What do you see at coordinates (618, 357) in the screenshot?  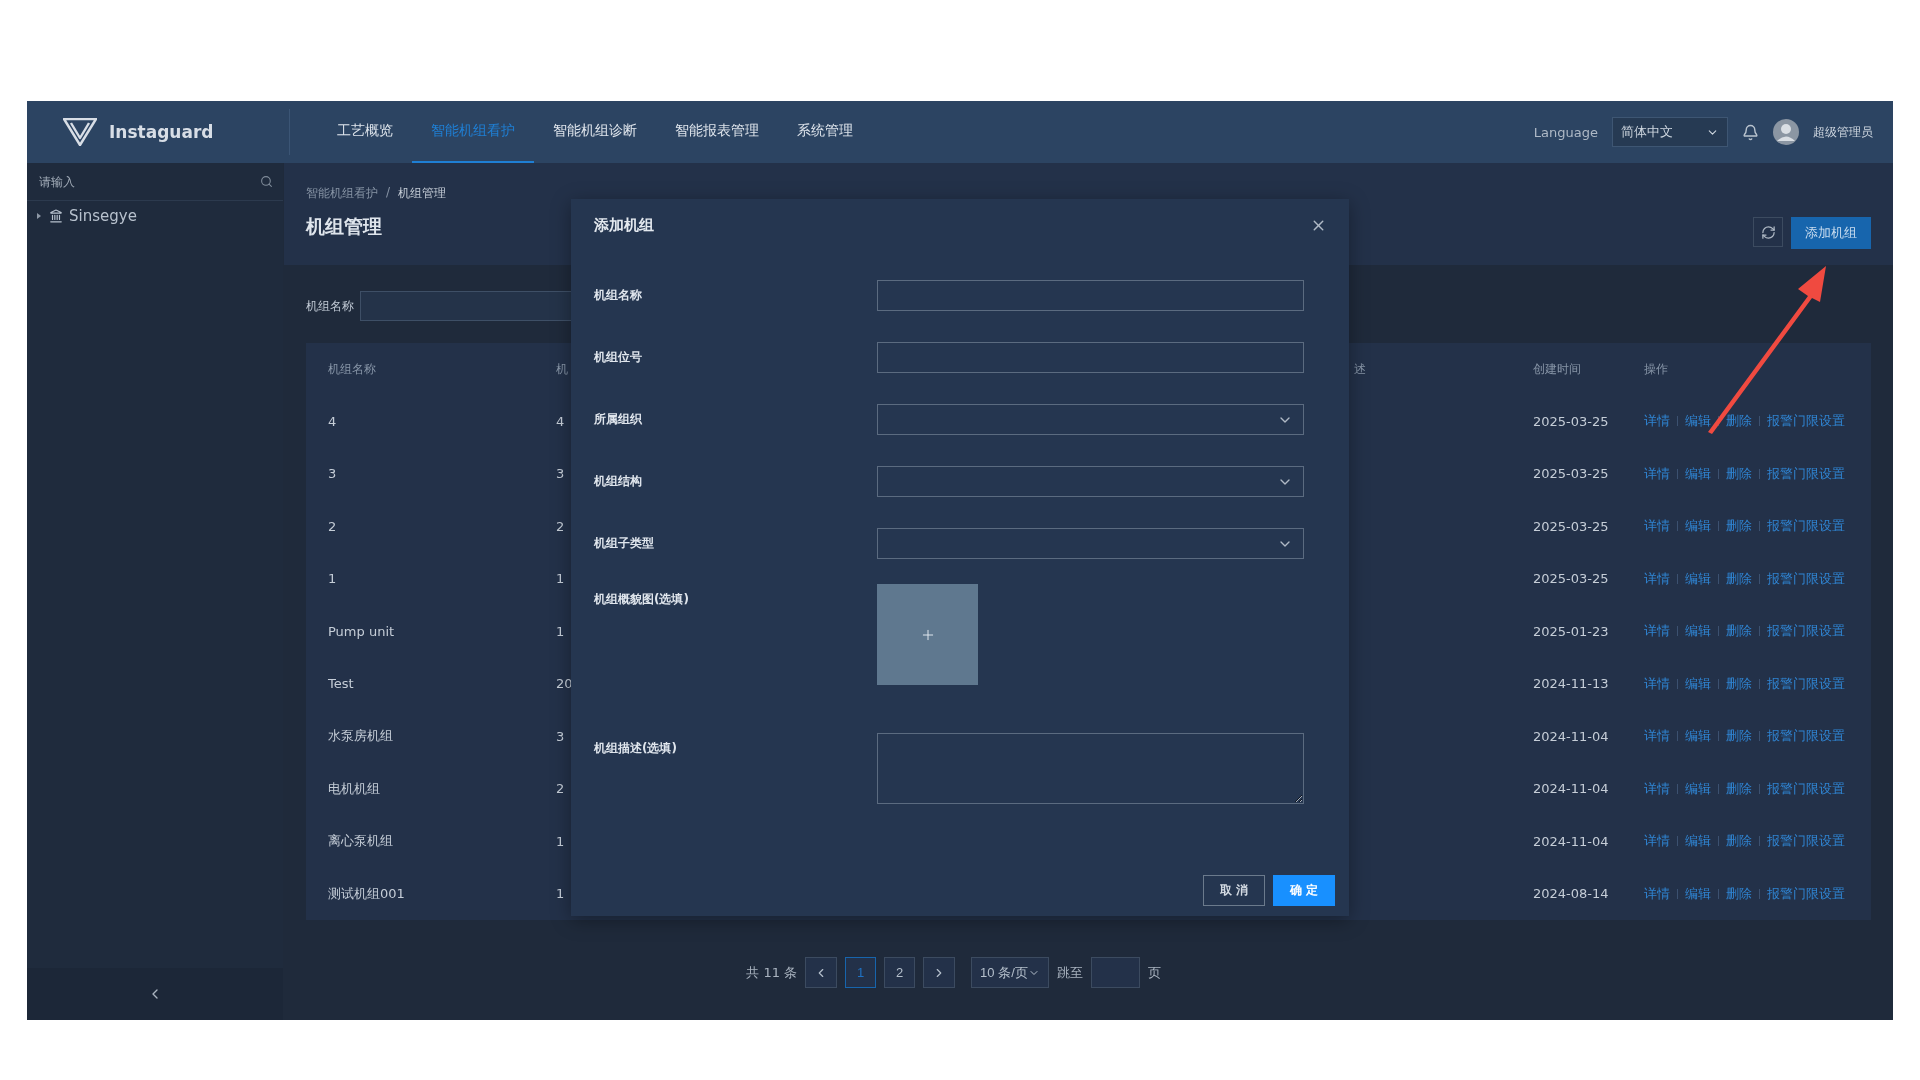 I see `field-label: 机组位号` at bounding box center [618, 357].